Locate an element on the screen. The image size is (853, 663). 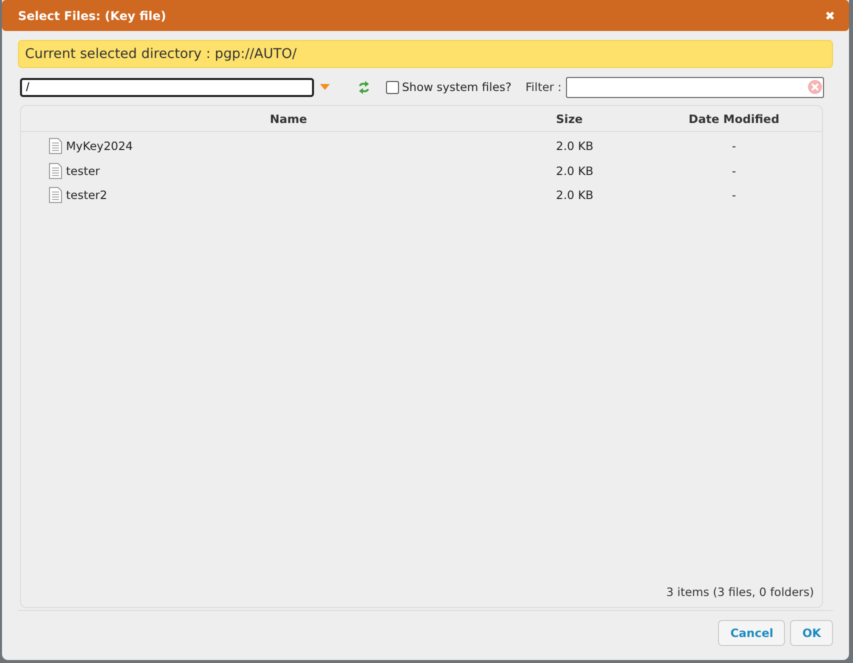
window-title: Select Files: (Key file) is located at coordinates (92, 15).